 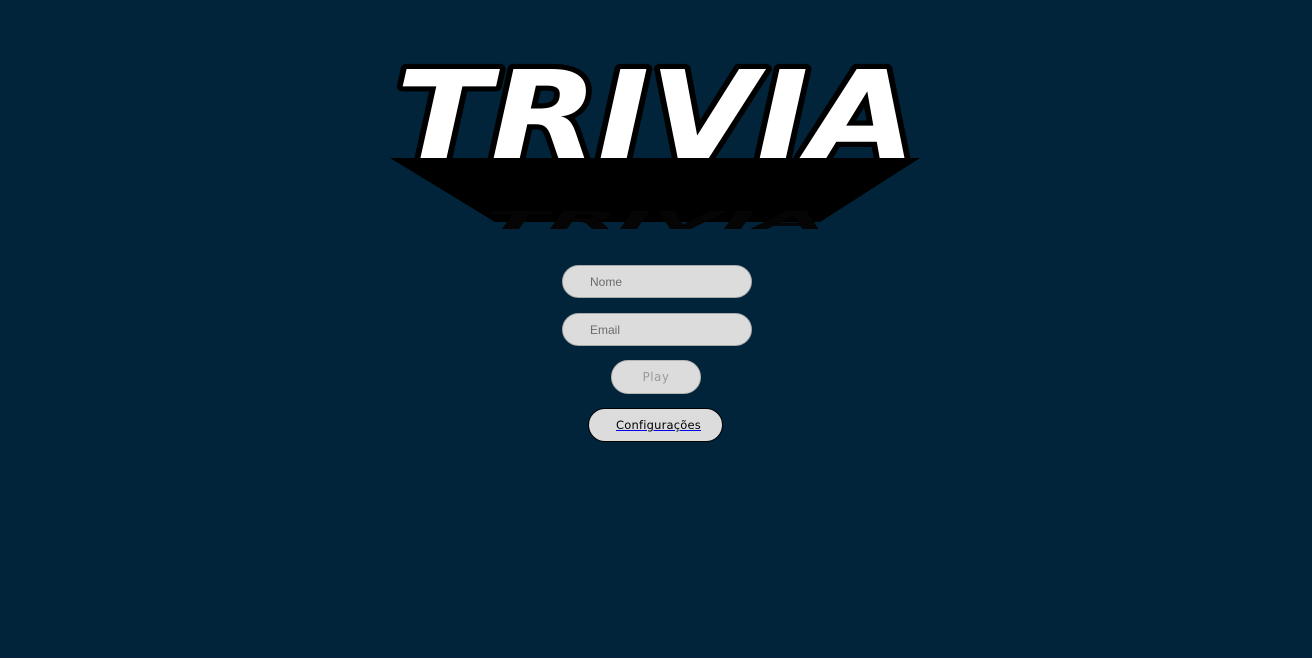 I want to click on play-button: Play, so click(x=656, y=377).